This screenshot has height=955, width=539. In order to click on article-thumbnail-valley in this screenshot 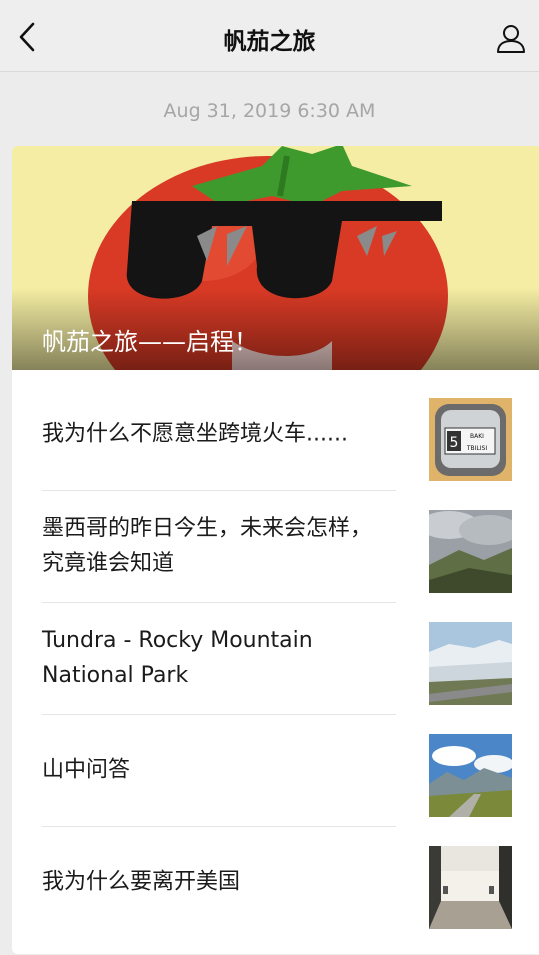, I will do `click(470, 775)`.